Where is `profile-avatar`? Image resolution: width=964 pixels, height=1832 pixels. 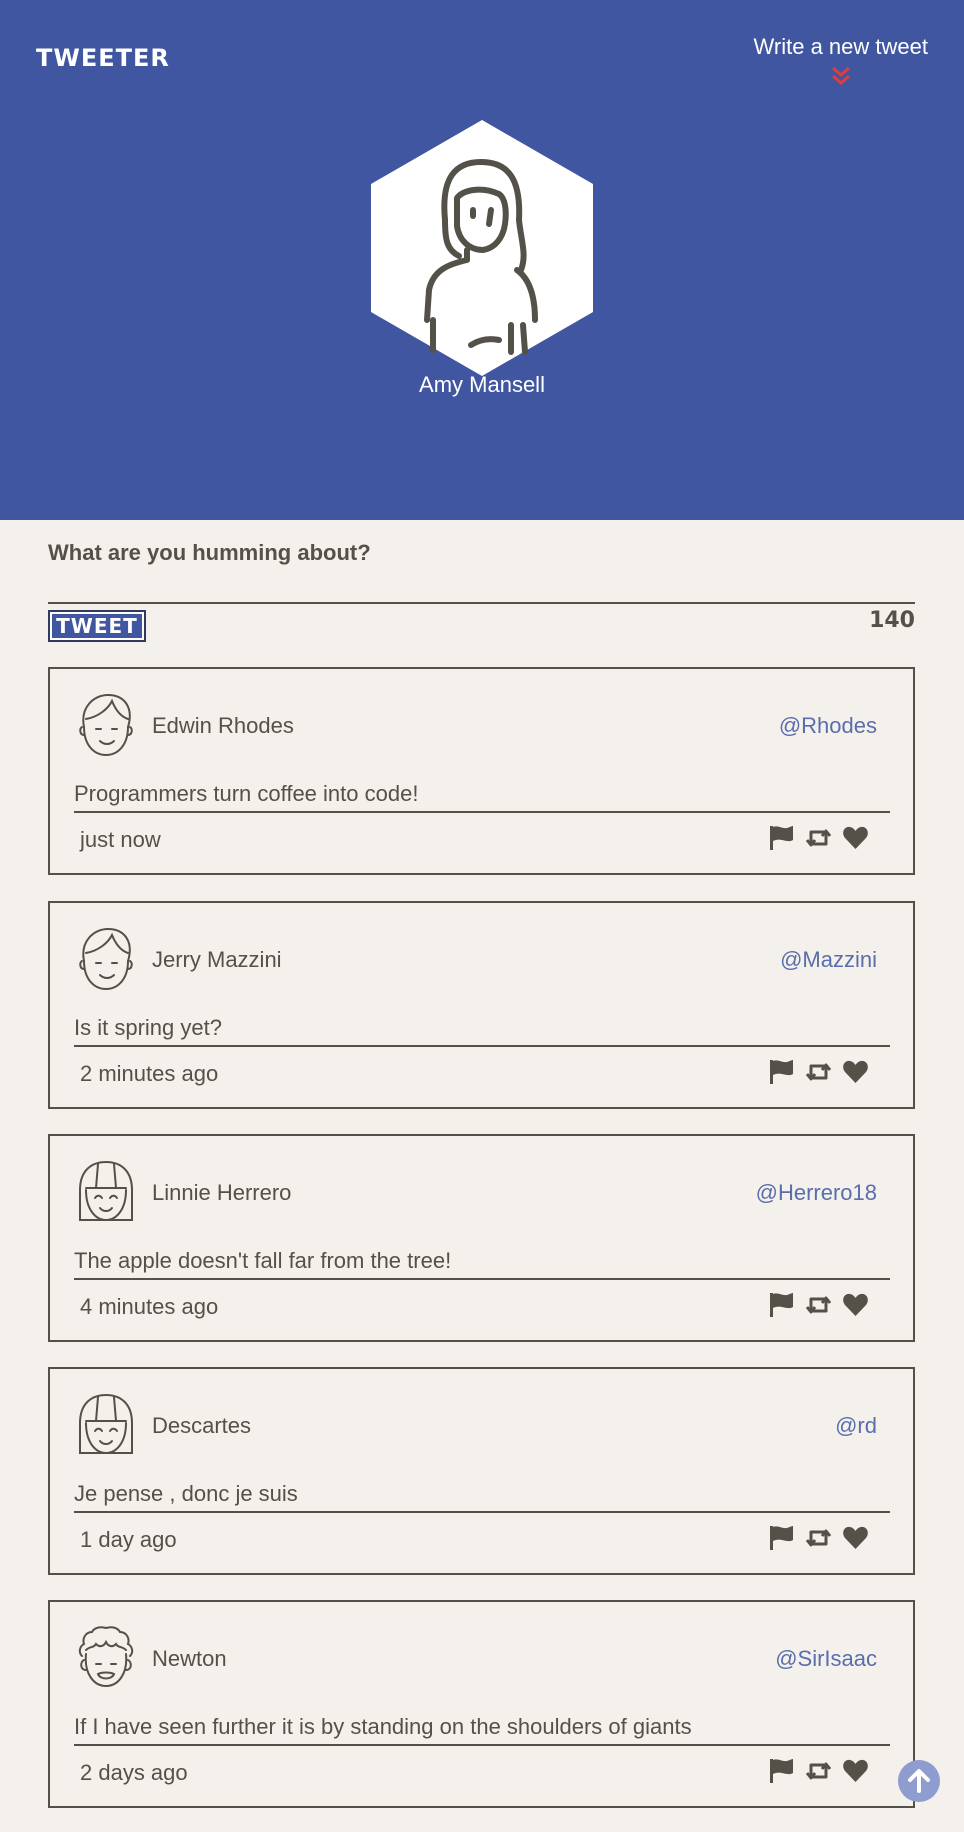
profile-avatar is located at coordinates (482, 248).